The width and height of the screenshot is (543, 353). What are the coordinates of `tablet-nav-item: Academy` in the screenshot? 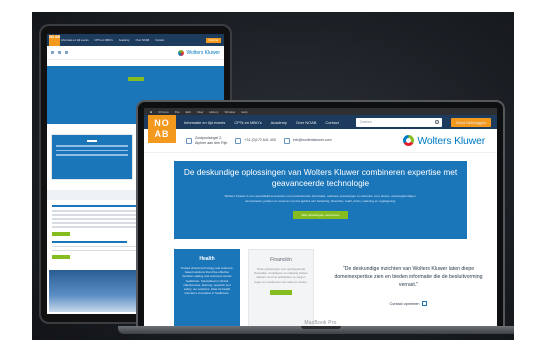 It's located at (124, 40).